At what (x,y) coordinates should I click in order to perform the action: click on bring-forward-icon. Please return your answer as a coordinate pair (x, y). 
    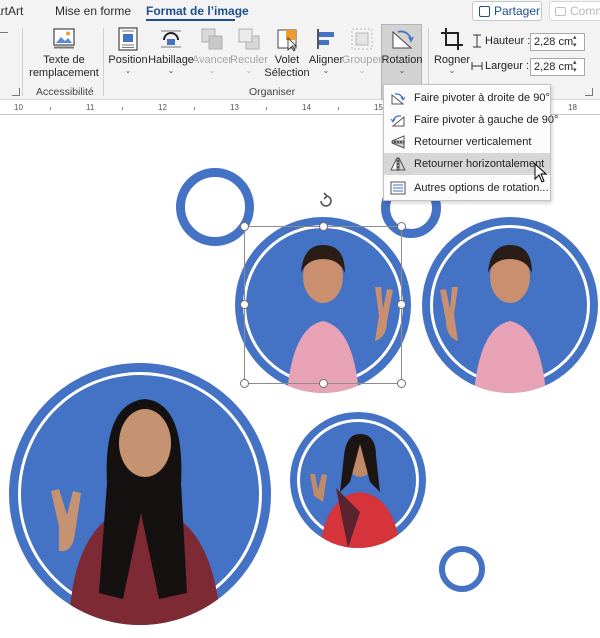
    Looking at the image, I should click on (212, 39).